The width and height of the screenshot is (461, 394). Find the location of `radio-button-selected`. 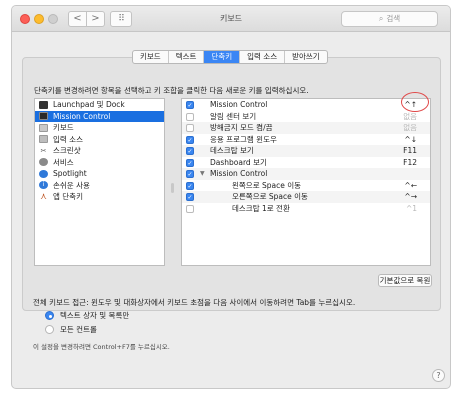

radio-button-selected is located at coordinates (49, 315).